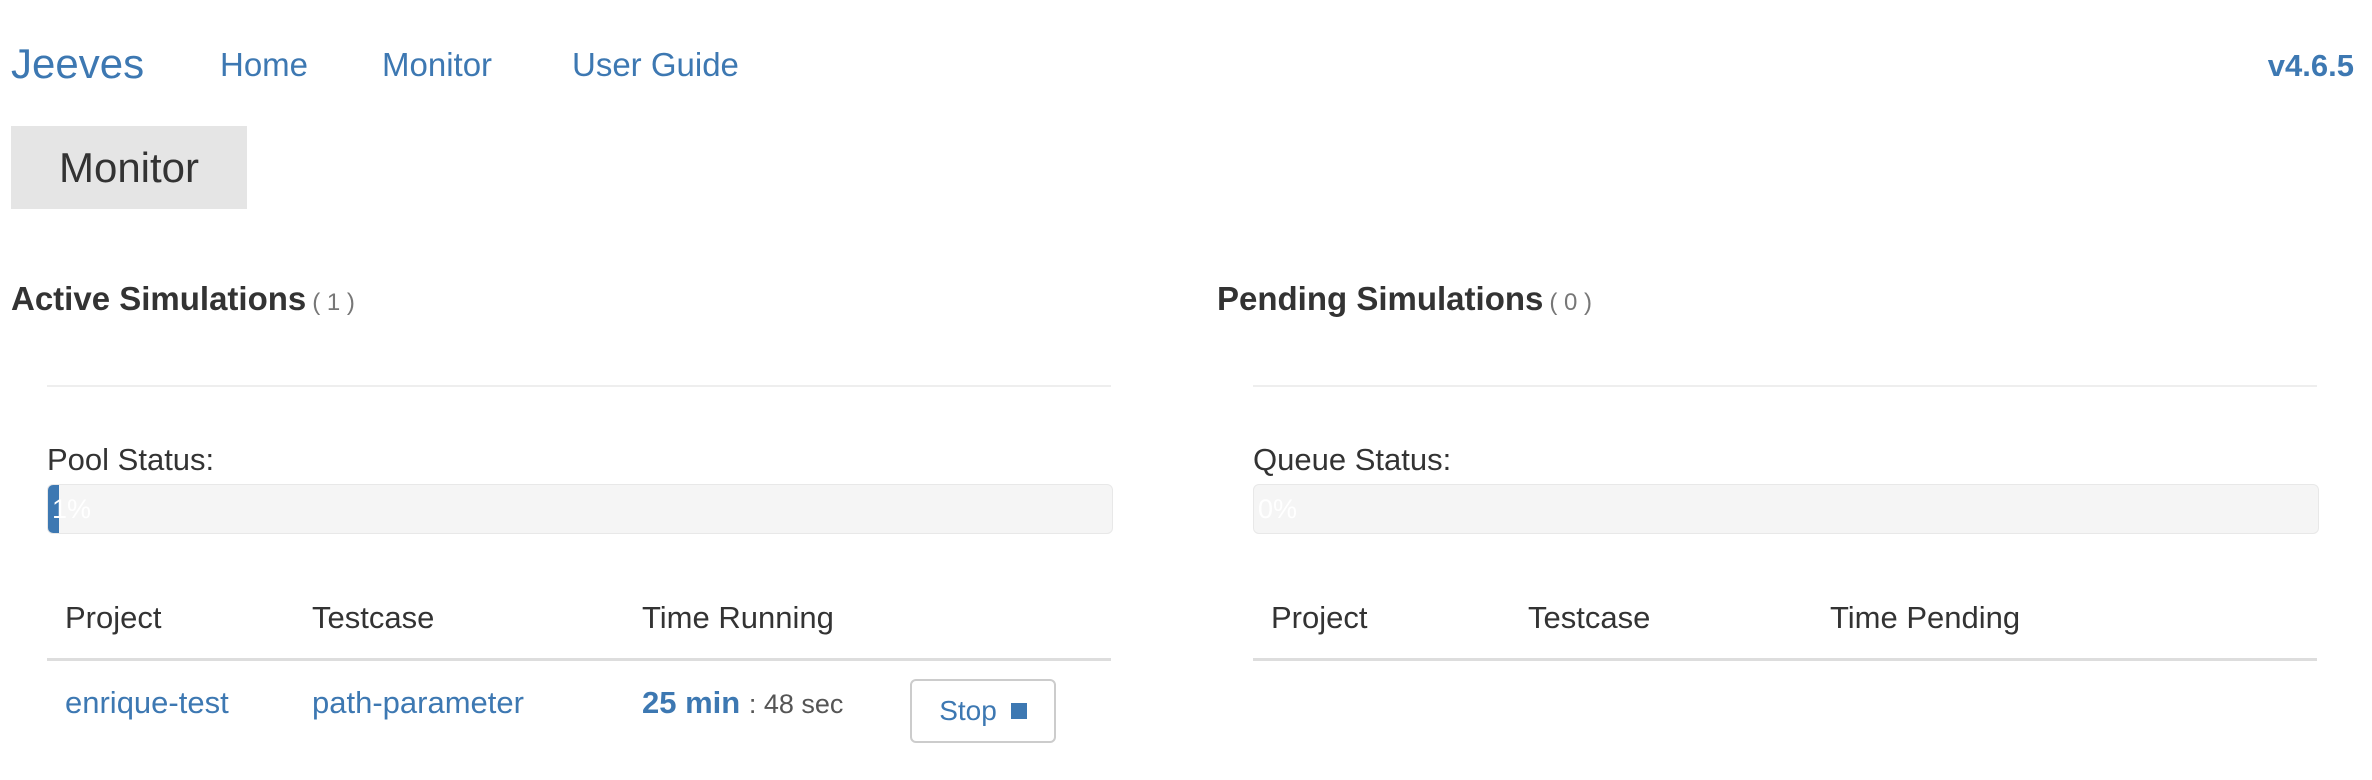 The height and width of the screenshot is (780, 2372). I want to click on table-header: Project Testcase Time Pending, so click(1785, 625).